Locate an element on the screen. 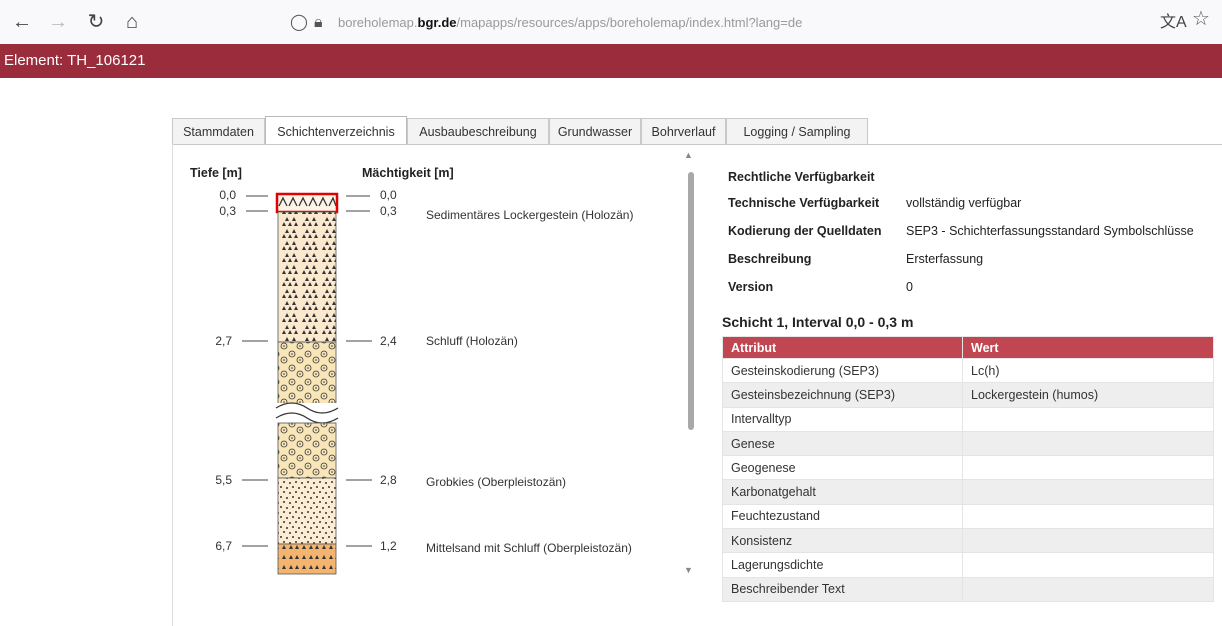 The height and width of the screenshot is (626, 1222). depth-label: 0,0 is located at coordinates (227, 195).